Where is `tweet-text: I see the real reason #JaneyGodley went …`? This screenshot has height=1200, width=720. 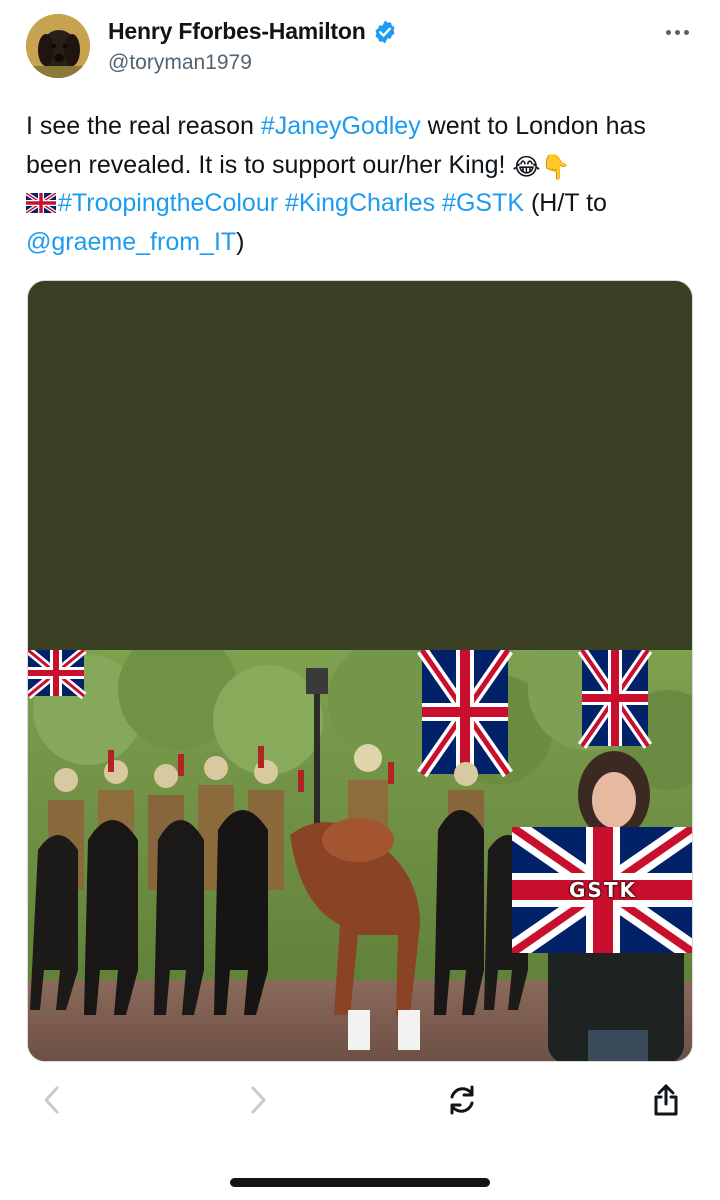 tweet-text: I see the real reason #JaneyGodley went … is located at coordinates (360, 184).